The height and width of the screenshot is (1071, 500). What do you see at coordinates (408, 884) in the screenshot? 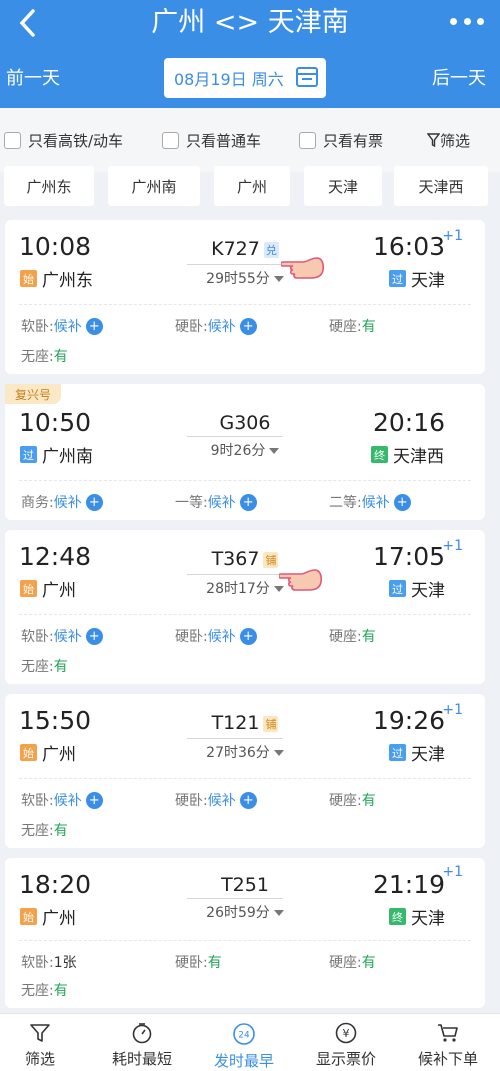
I see `arrival-time: 21:19` at bounding box center [408, 884].